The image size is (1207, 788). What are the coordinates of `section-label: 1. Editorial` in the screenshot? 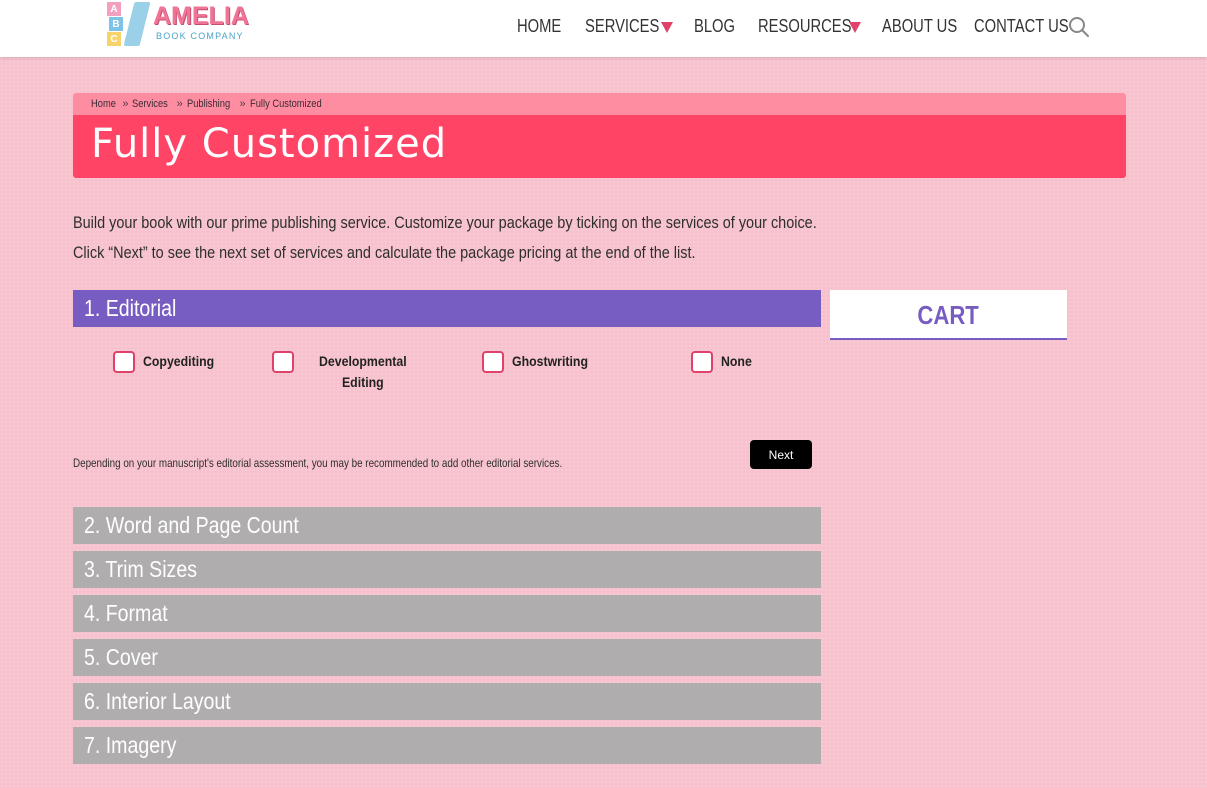 It's located at (130, 308).